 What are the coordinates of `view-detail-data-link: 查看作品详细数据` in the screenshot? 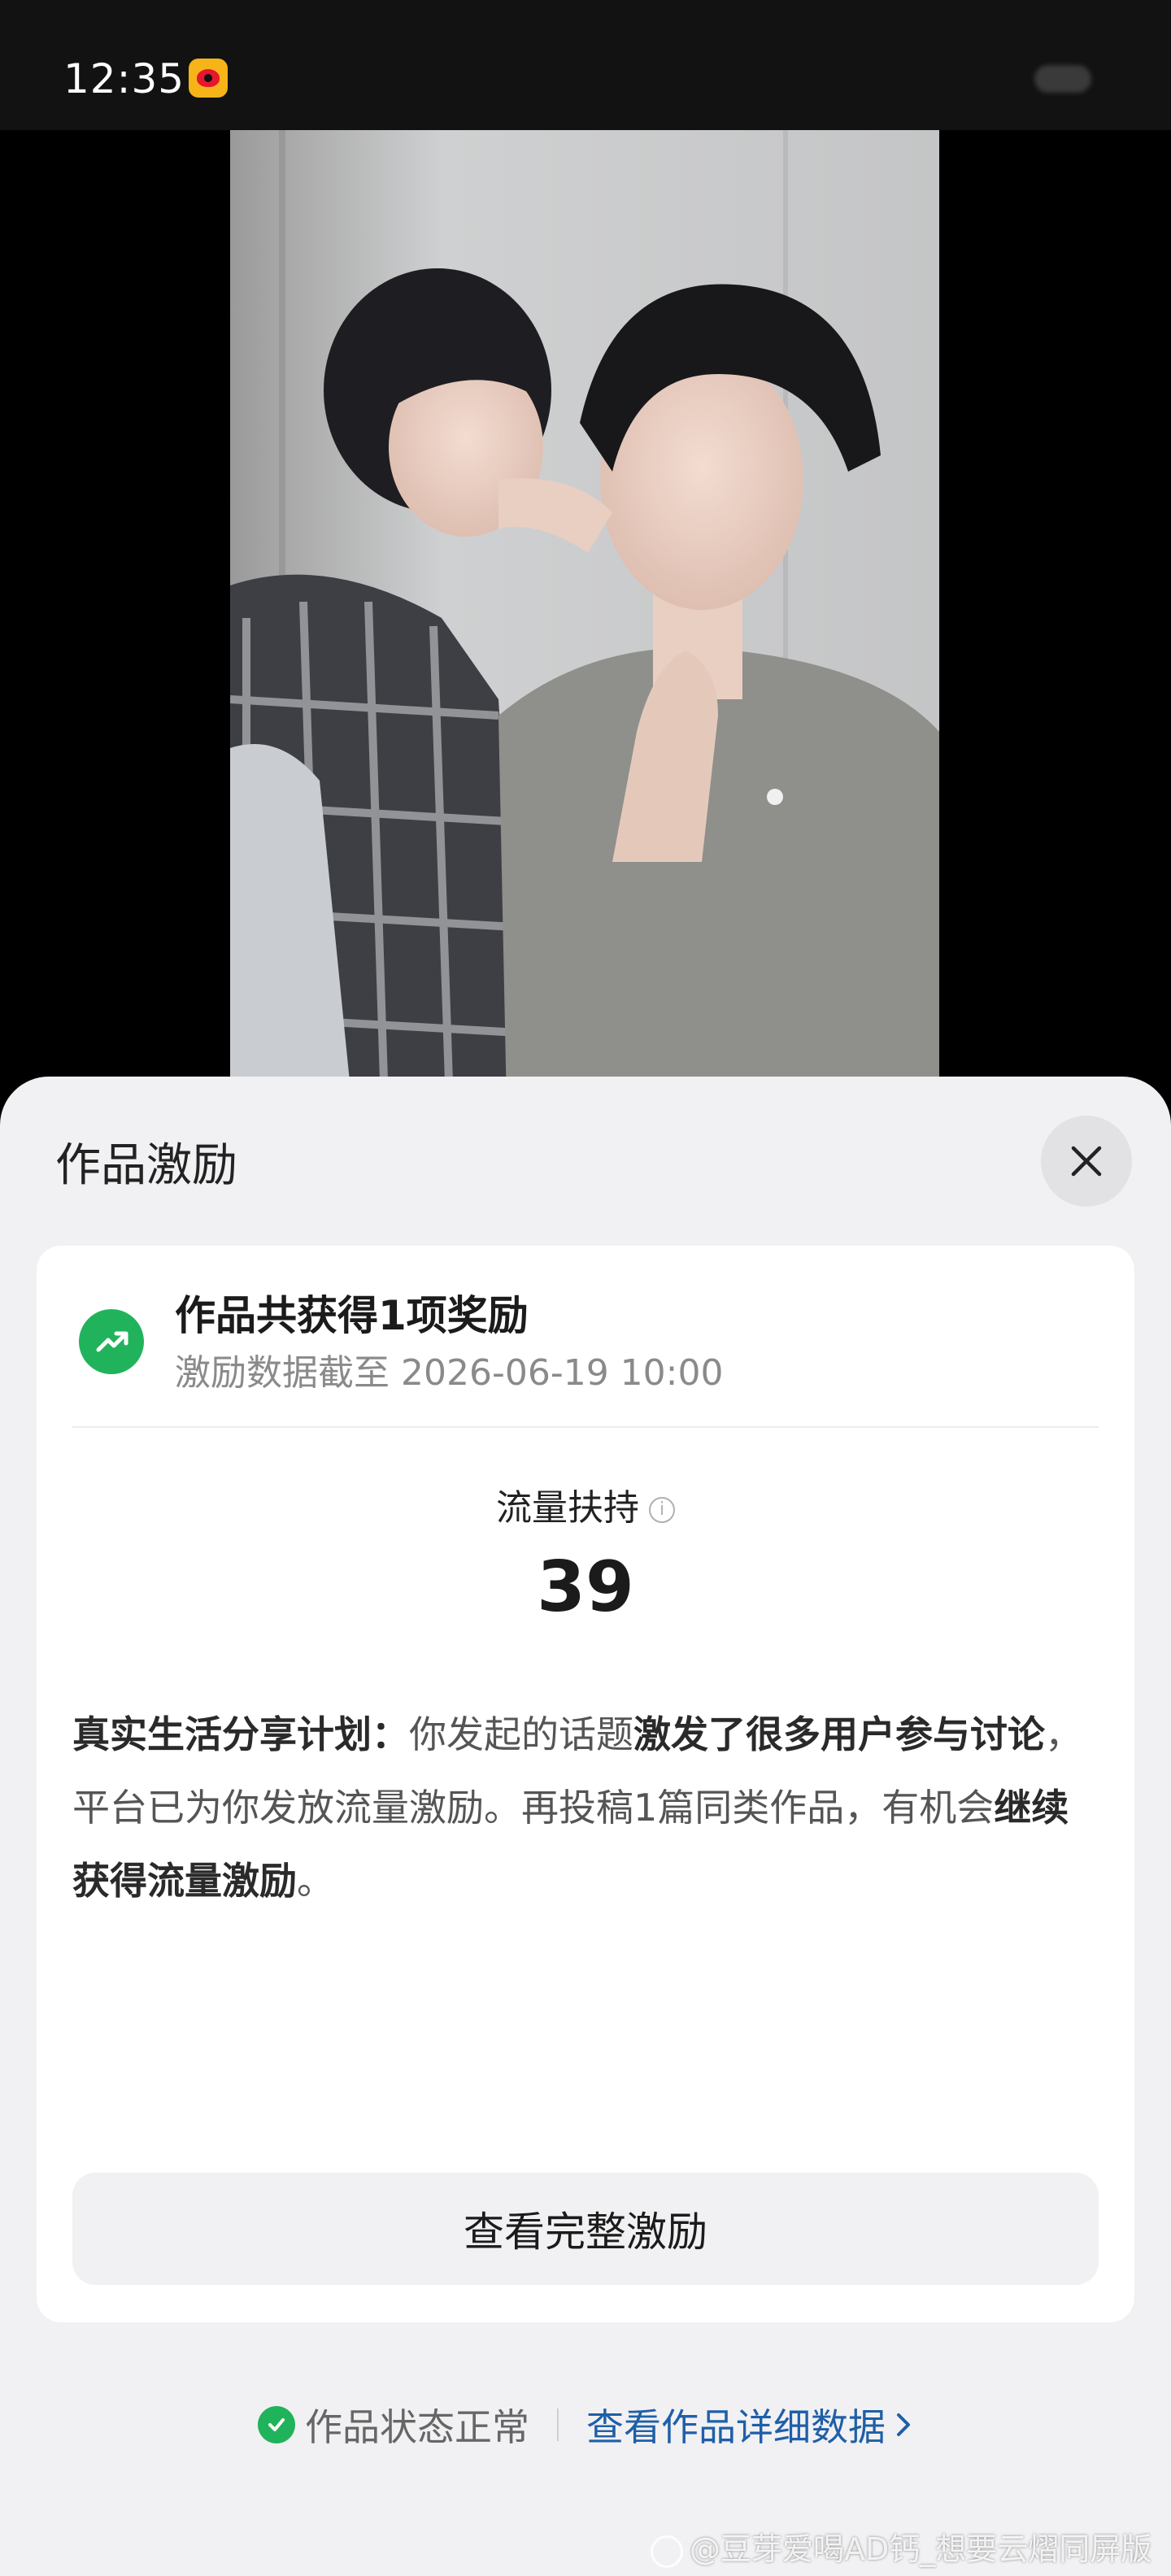 It's located at (749, 2425).